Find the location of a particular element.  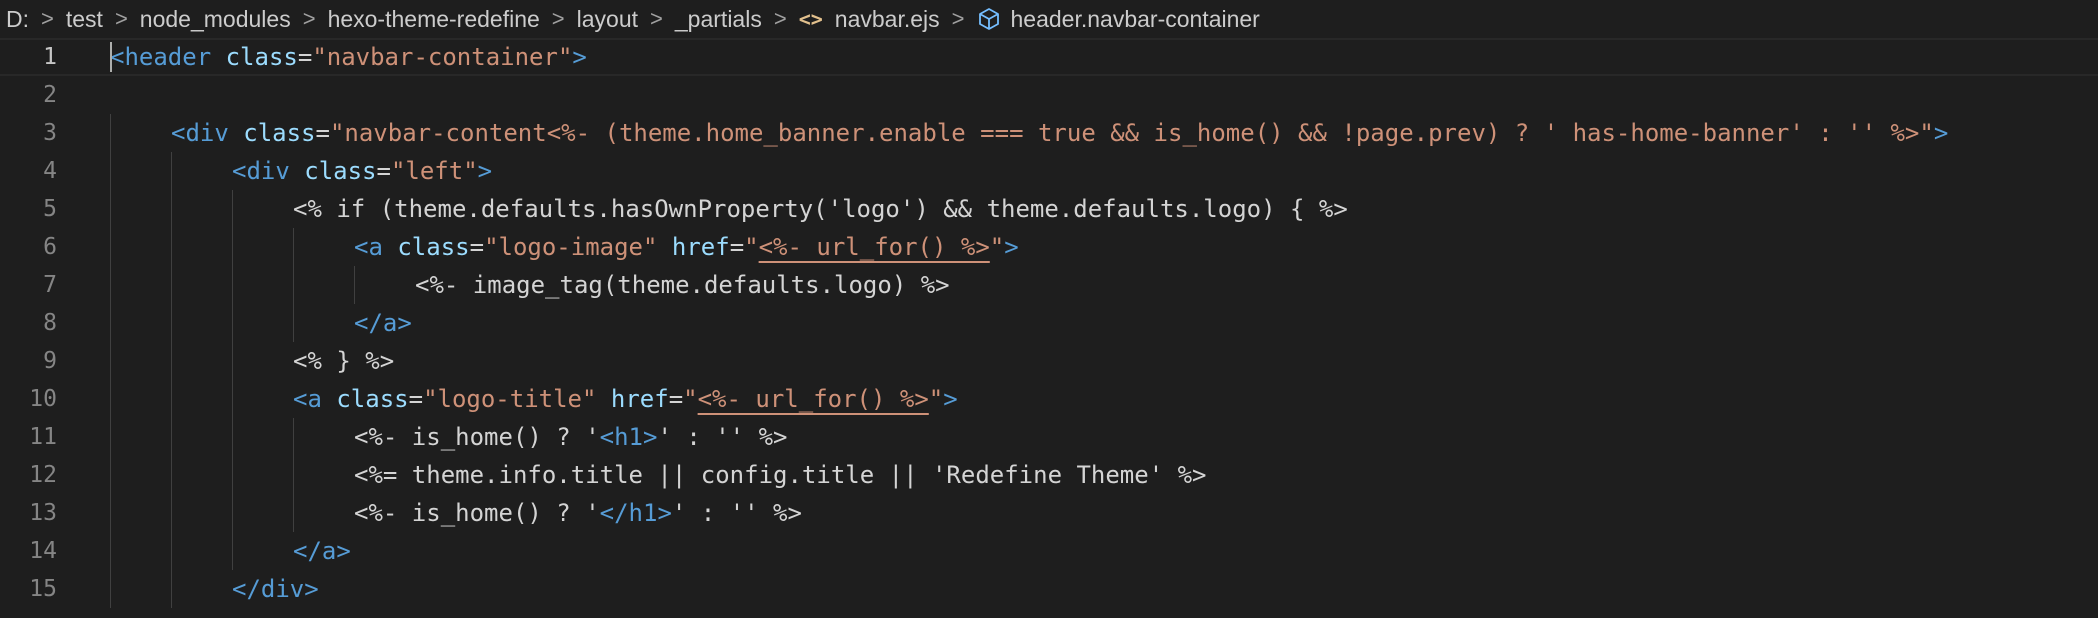

code-text: <header class="navbar-container"> is located at coordinates (348, 57).